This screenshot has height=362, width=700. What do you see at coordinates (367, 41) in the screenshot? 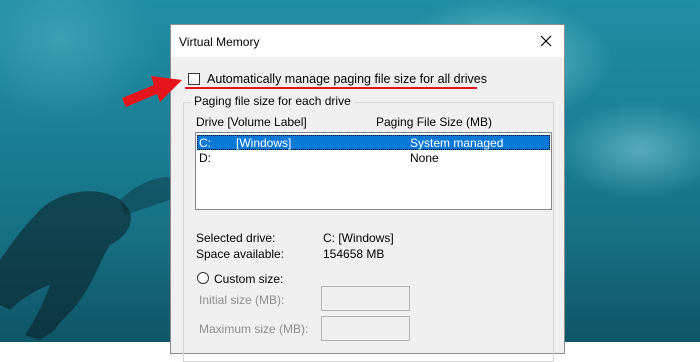
I see `title-bar: Virtual Memory` at bounding box center [367, 41].